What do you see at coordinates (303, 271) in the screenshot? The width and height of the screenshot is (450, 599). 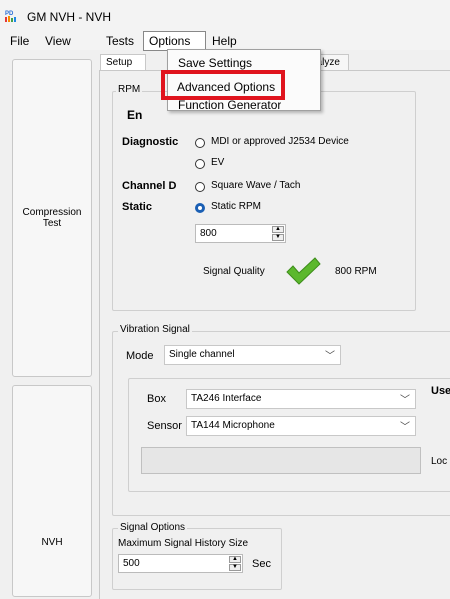 I see `signal-quality-check-icon` at bounding box center [303, 271].